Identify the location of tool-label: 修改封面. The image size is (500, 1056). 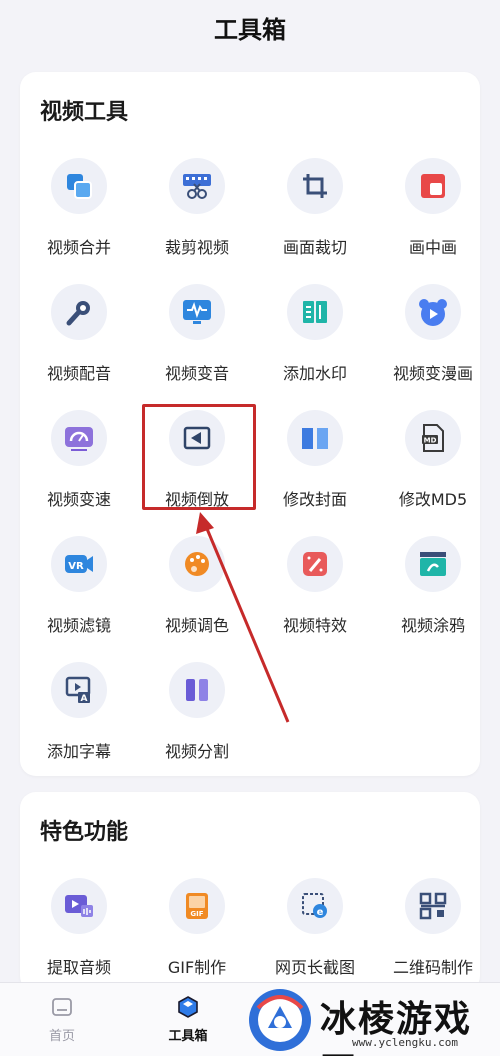
(314, 499).